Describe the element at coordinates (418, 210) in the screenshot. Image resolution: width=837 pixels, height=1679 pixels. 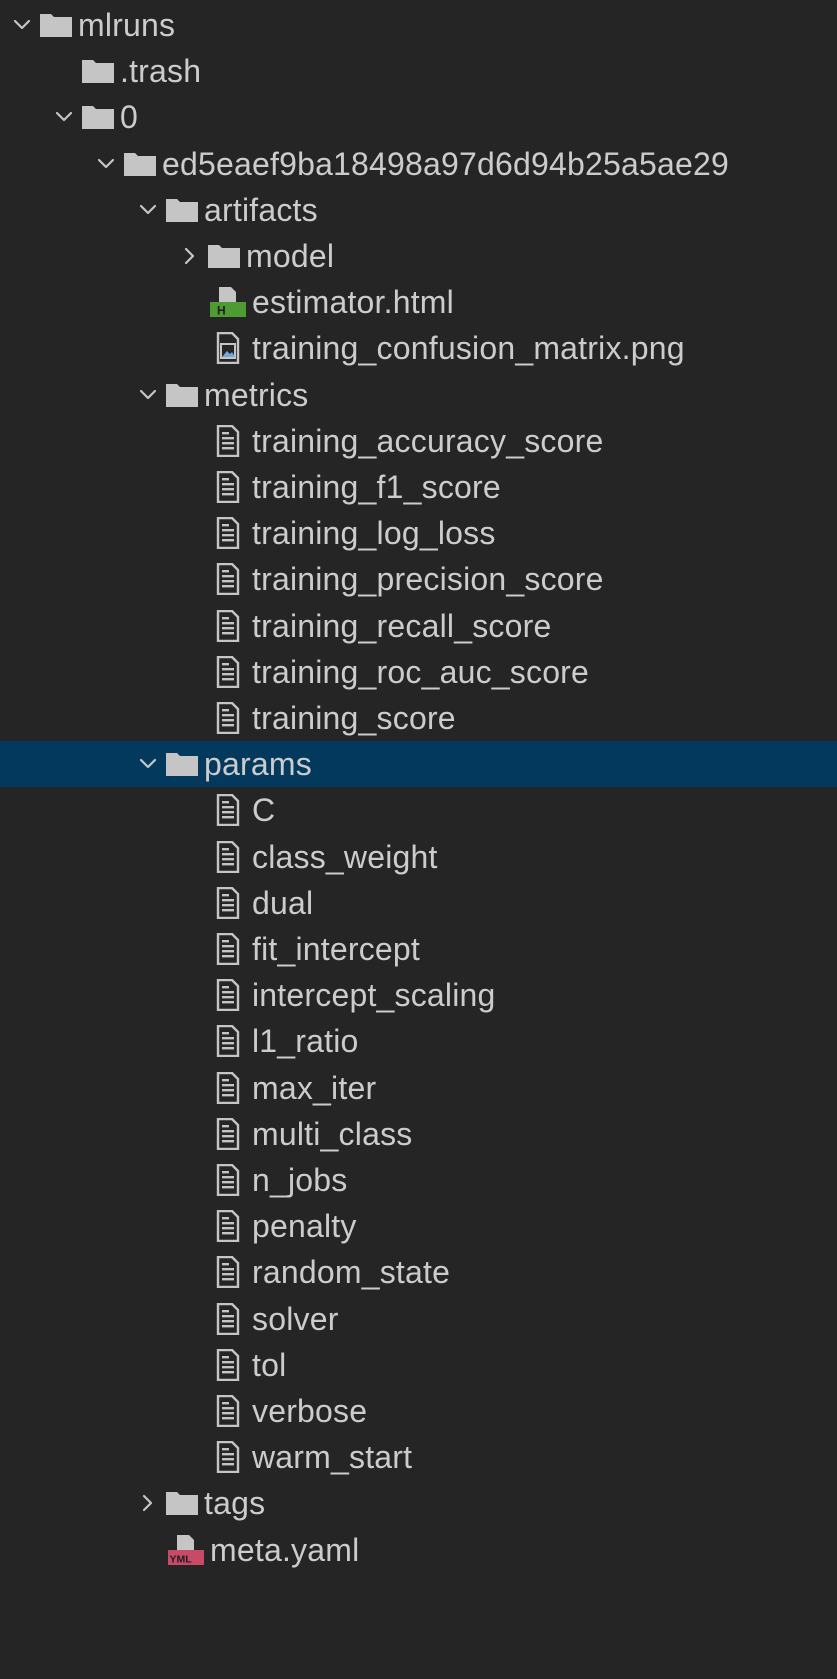
I see `folder-item-artifacts: artifacts` at that location.